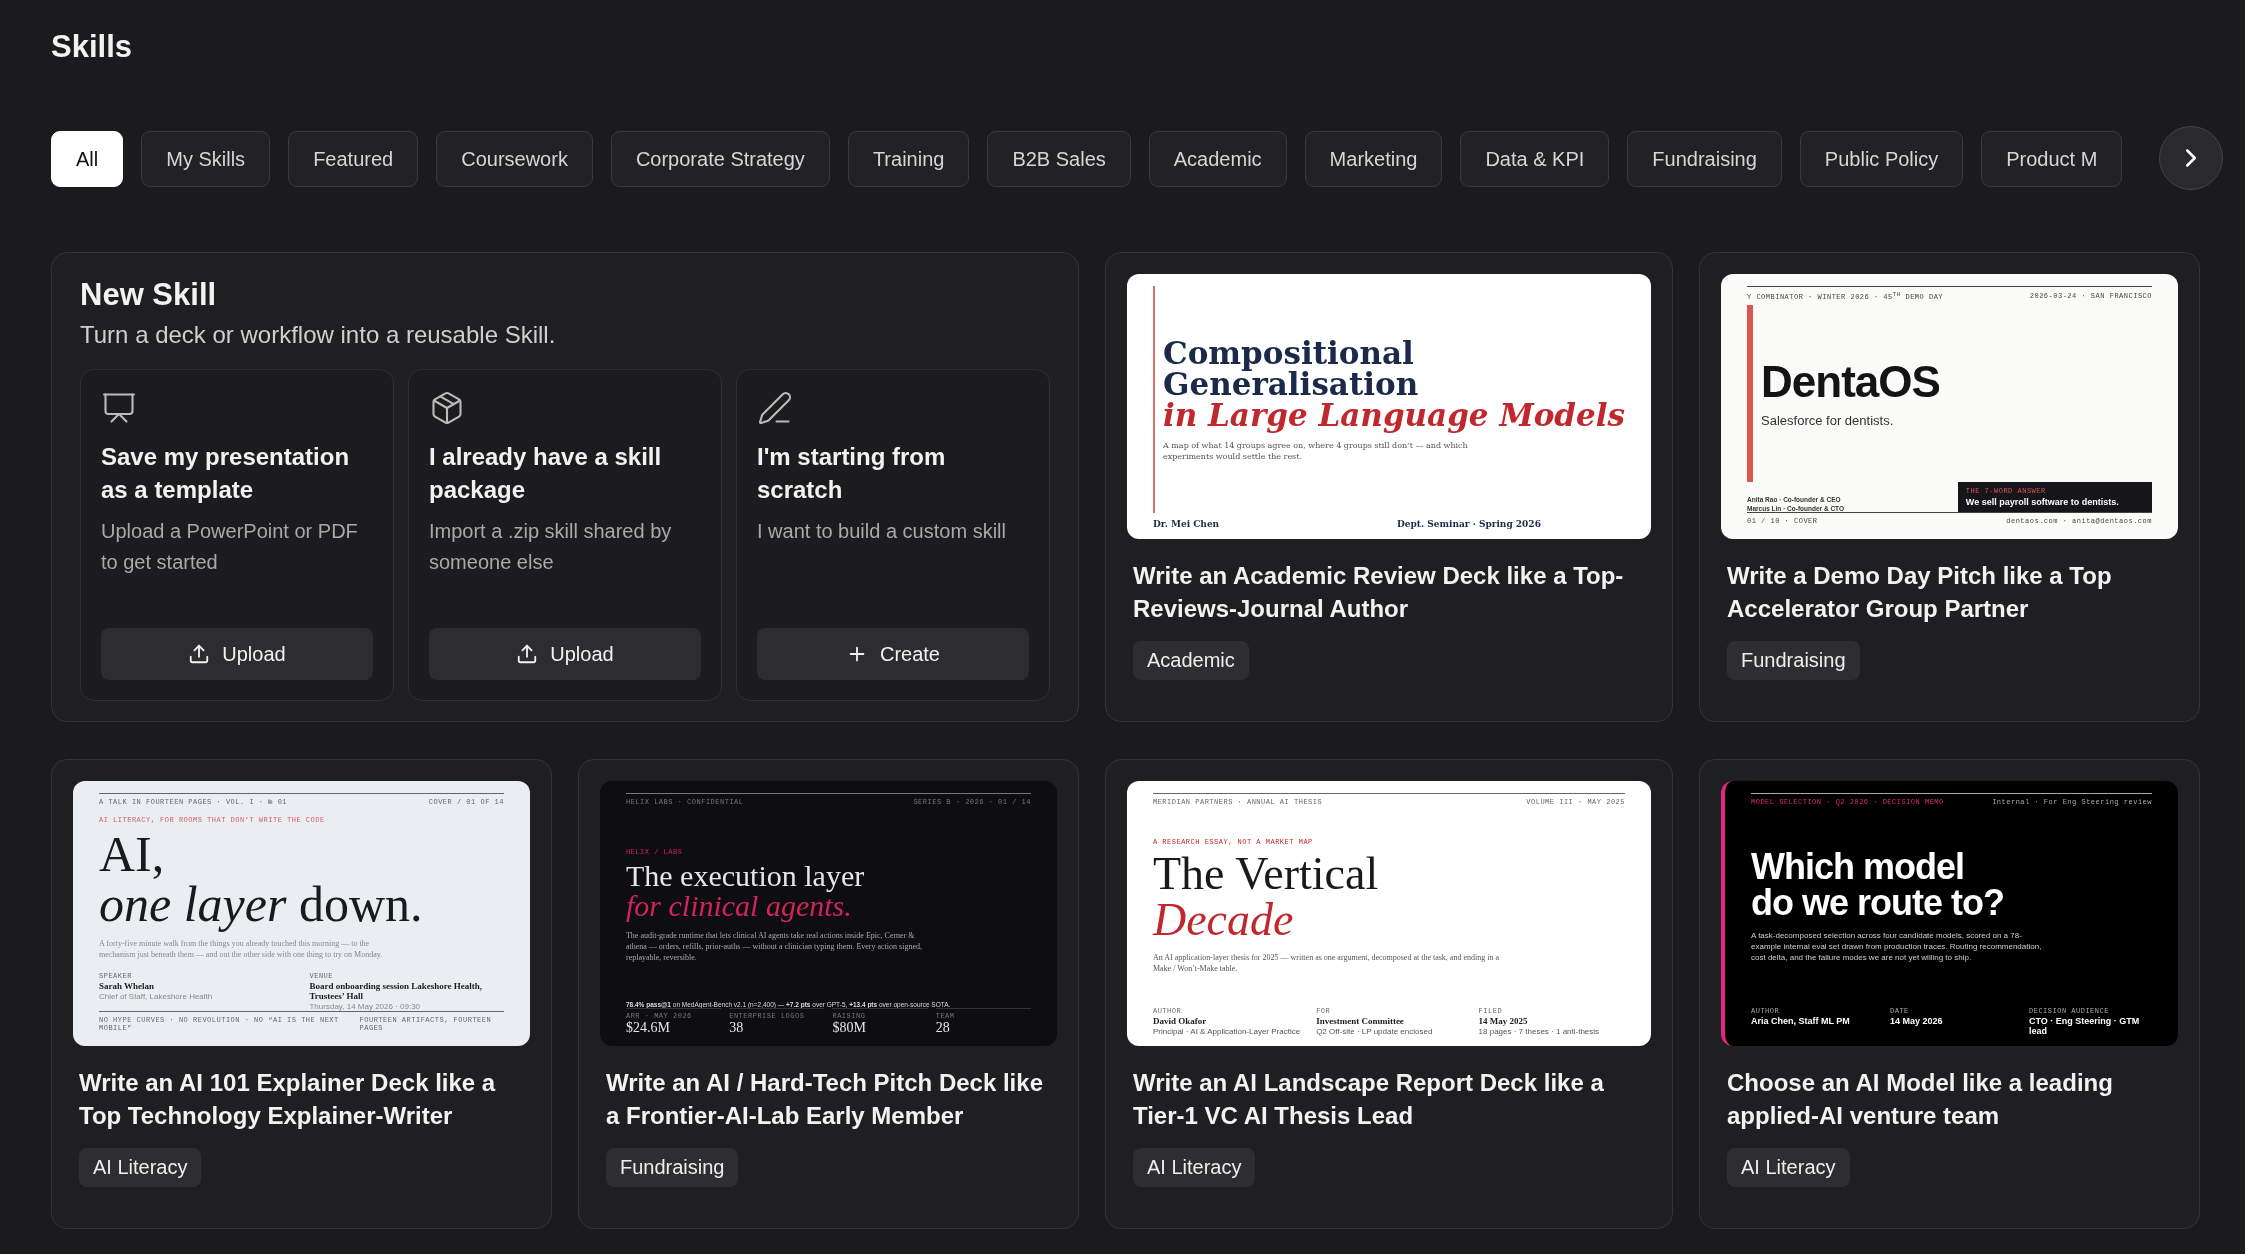 The height and width of the screenshot is (1254, 2245). I want to click on pen-icon, so click(774, 408).